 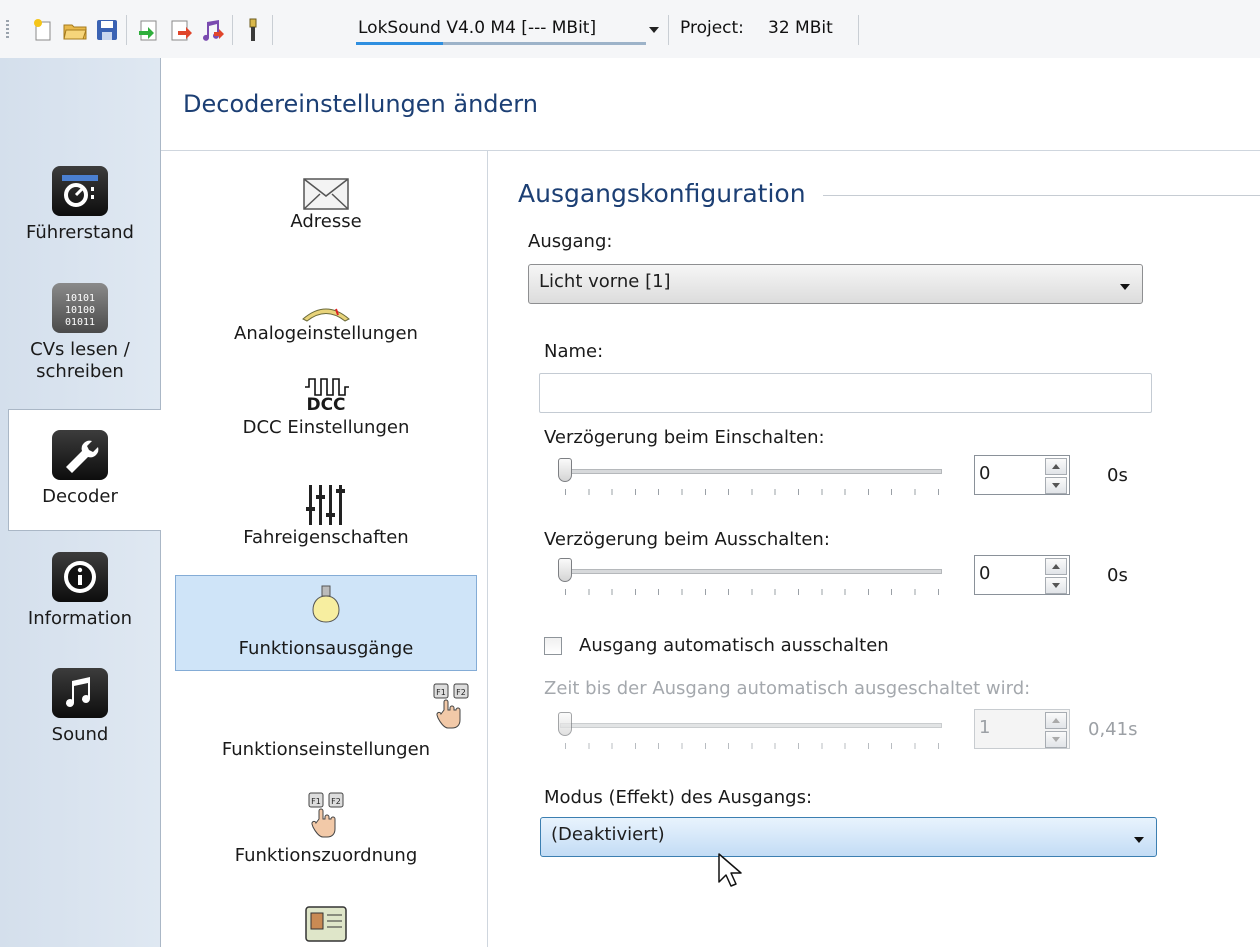 What do you see at coordinates (734, 645) in the screenshot?
I see `auto-off-label: Ausgang automatisch ausschalten` at bounding box center [734, 645].